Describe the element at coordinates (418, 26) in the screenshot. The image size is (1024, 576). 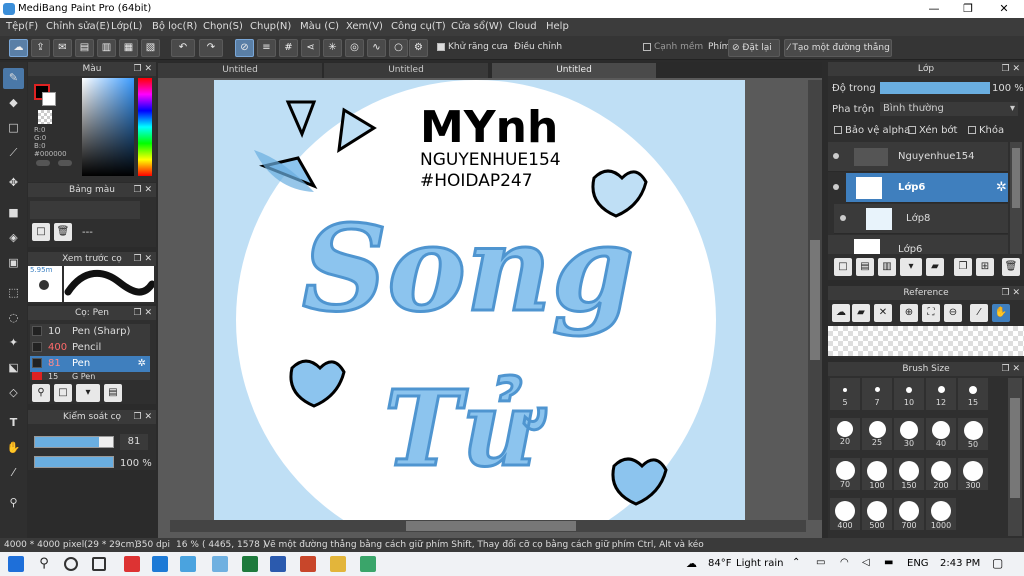
I see `menu-tools: Công cụ(T)` at that location.